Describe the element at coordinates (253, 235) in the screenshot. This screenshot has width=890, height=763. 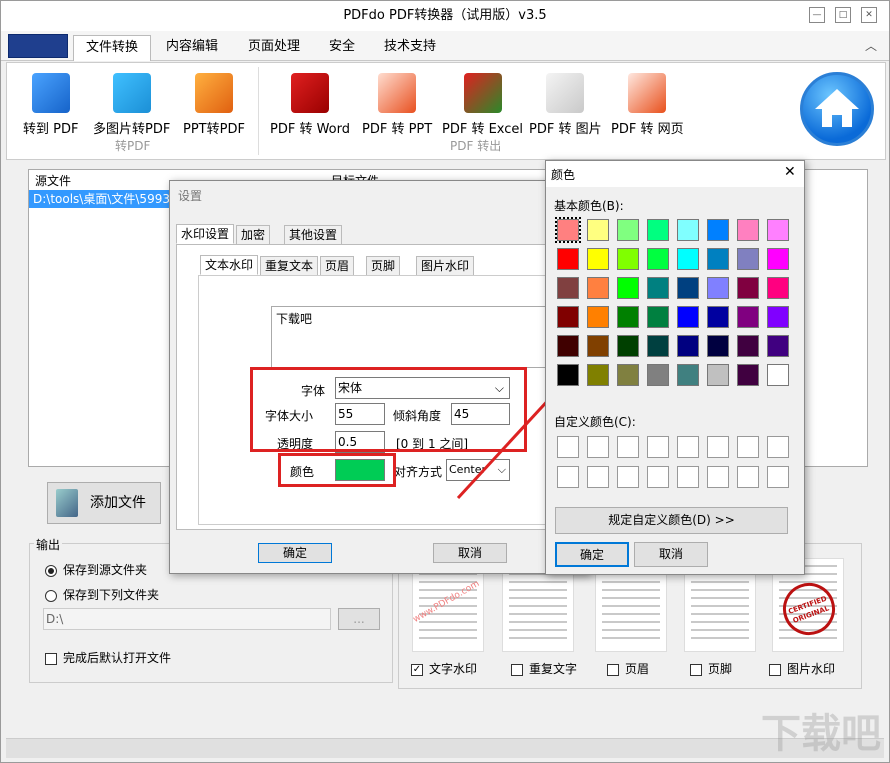
I see `tab-encrypt: 加密` at that location.